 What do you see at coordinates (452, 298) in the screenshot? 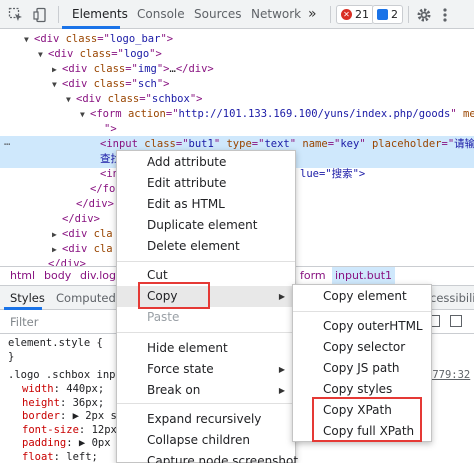
I see `tab-accessibility: cessibility` at bounding box center [452, 298].